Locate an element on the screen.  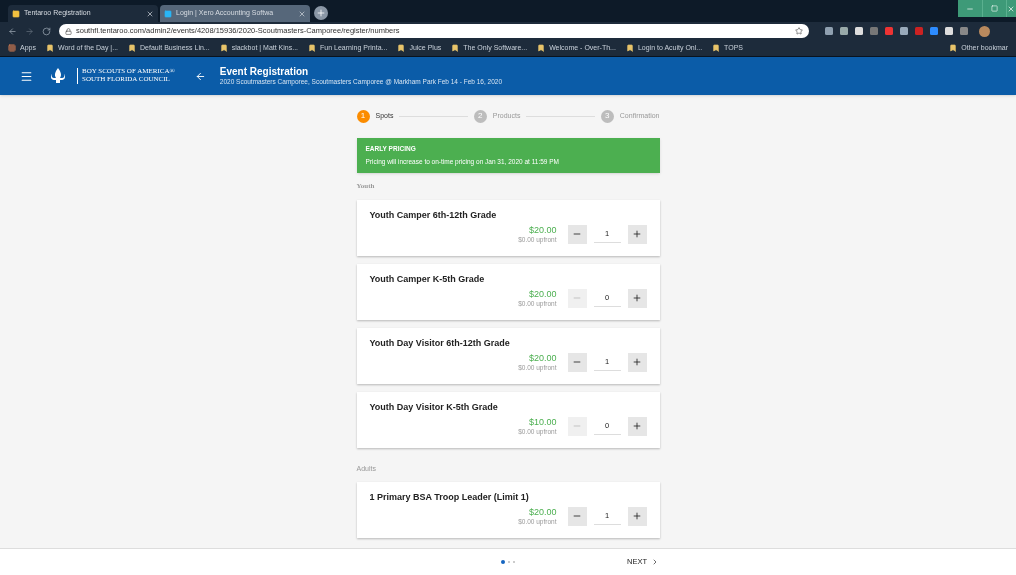
close-button is located at coordinates (1011, 8).